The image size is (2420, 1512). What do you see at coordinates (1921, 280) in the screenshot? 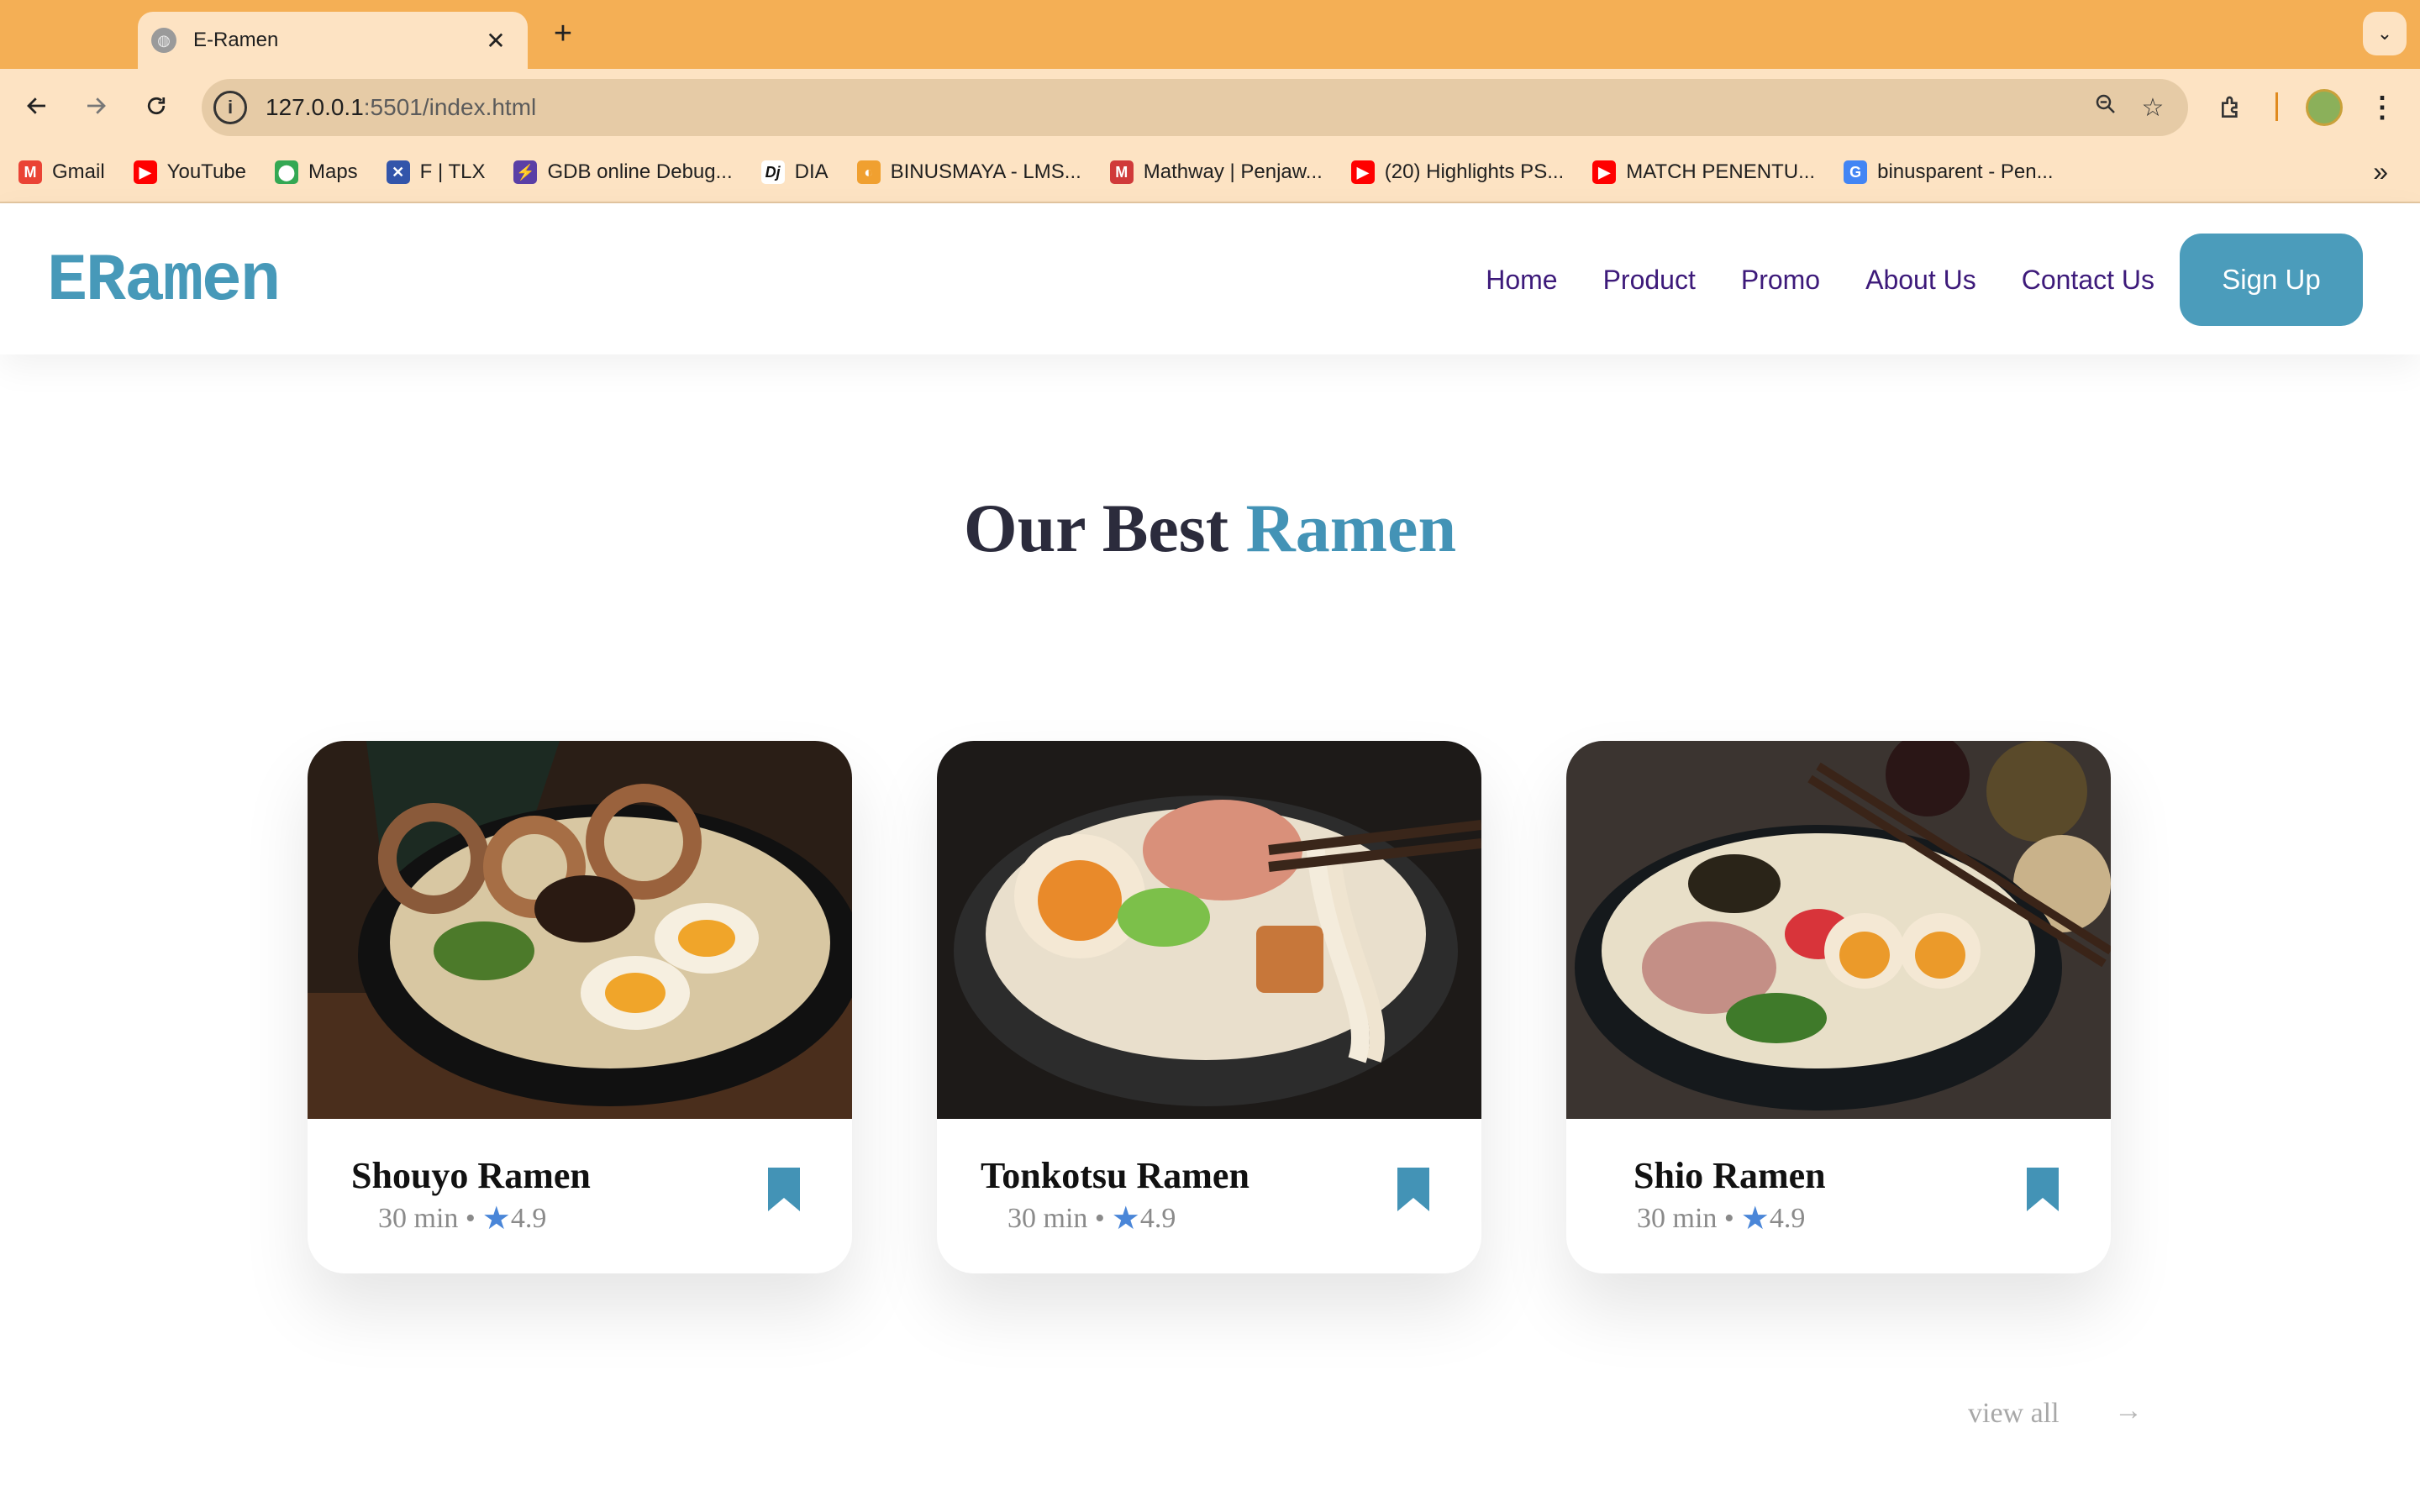
I see `nav-about-us: About Us` at bounding box center [1921, 280].